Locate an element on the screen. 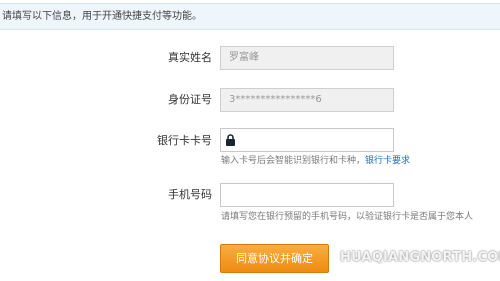  phone-label: 手机号码 is located at coordinates (190, 194).